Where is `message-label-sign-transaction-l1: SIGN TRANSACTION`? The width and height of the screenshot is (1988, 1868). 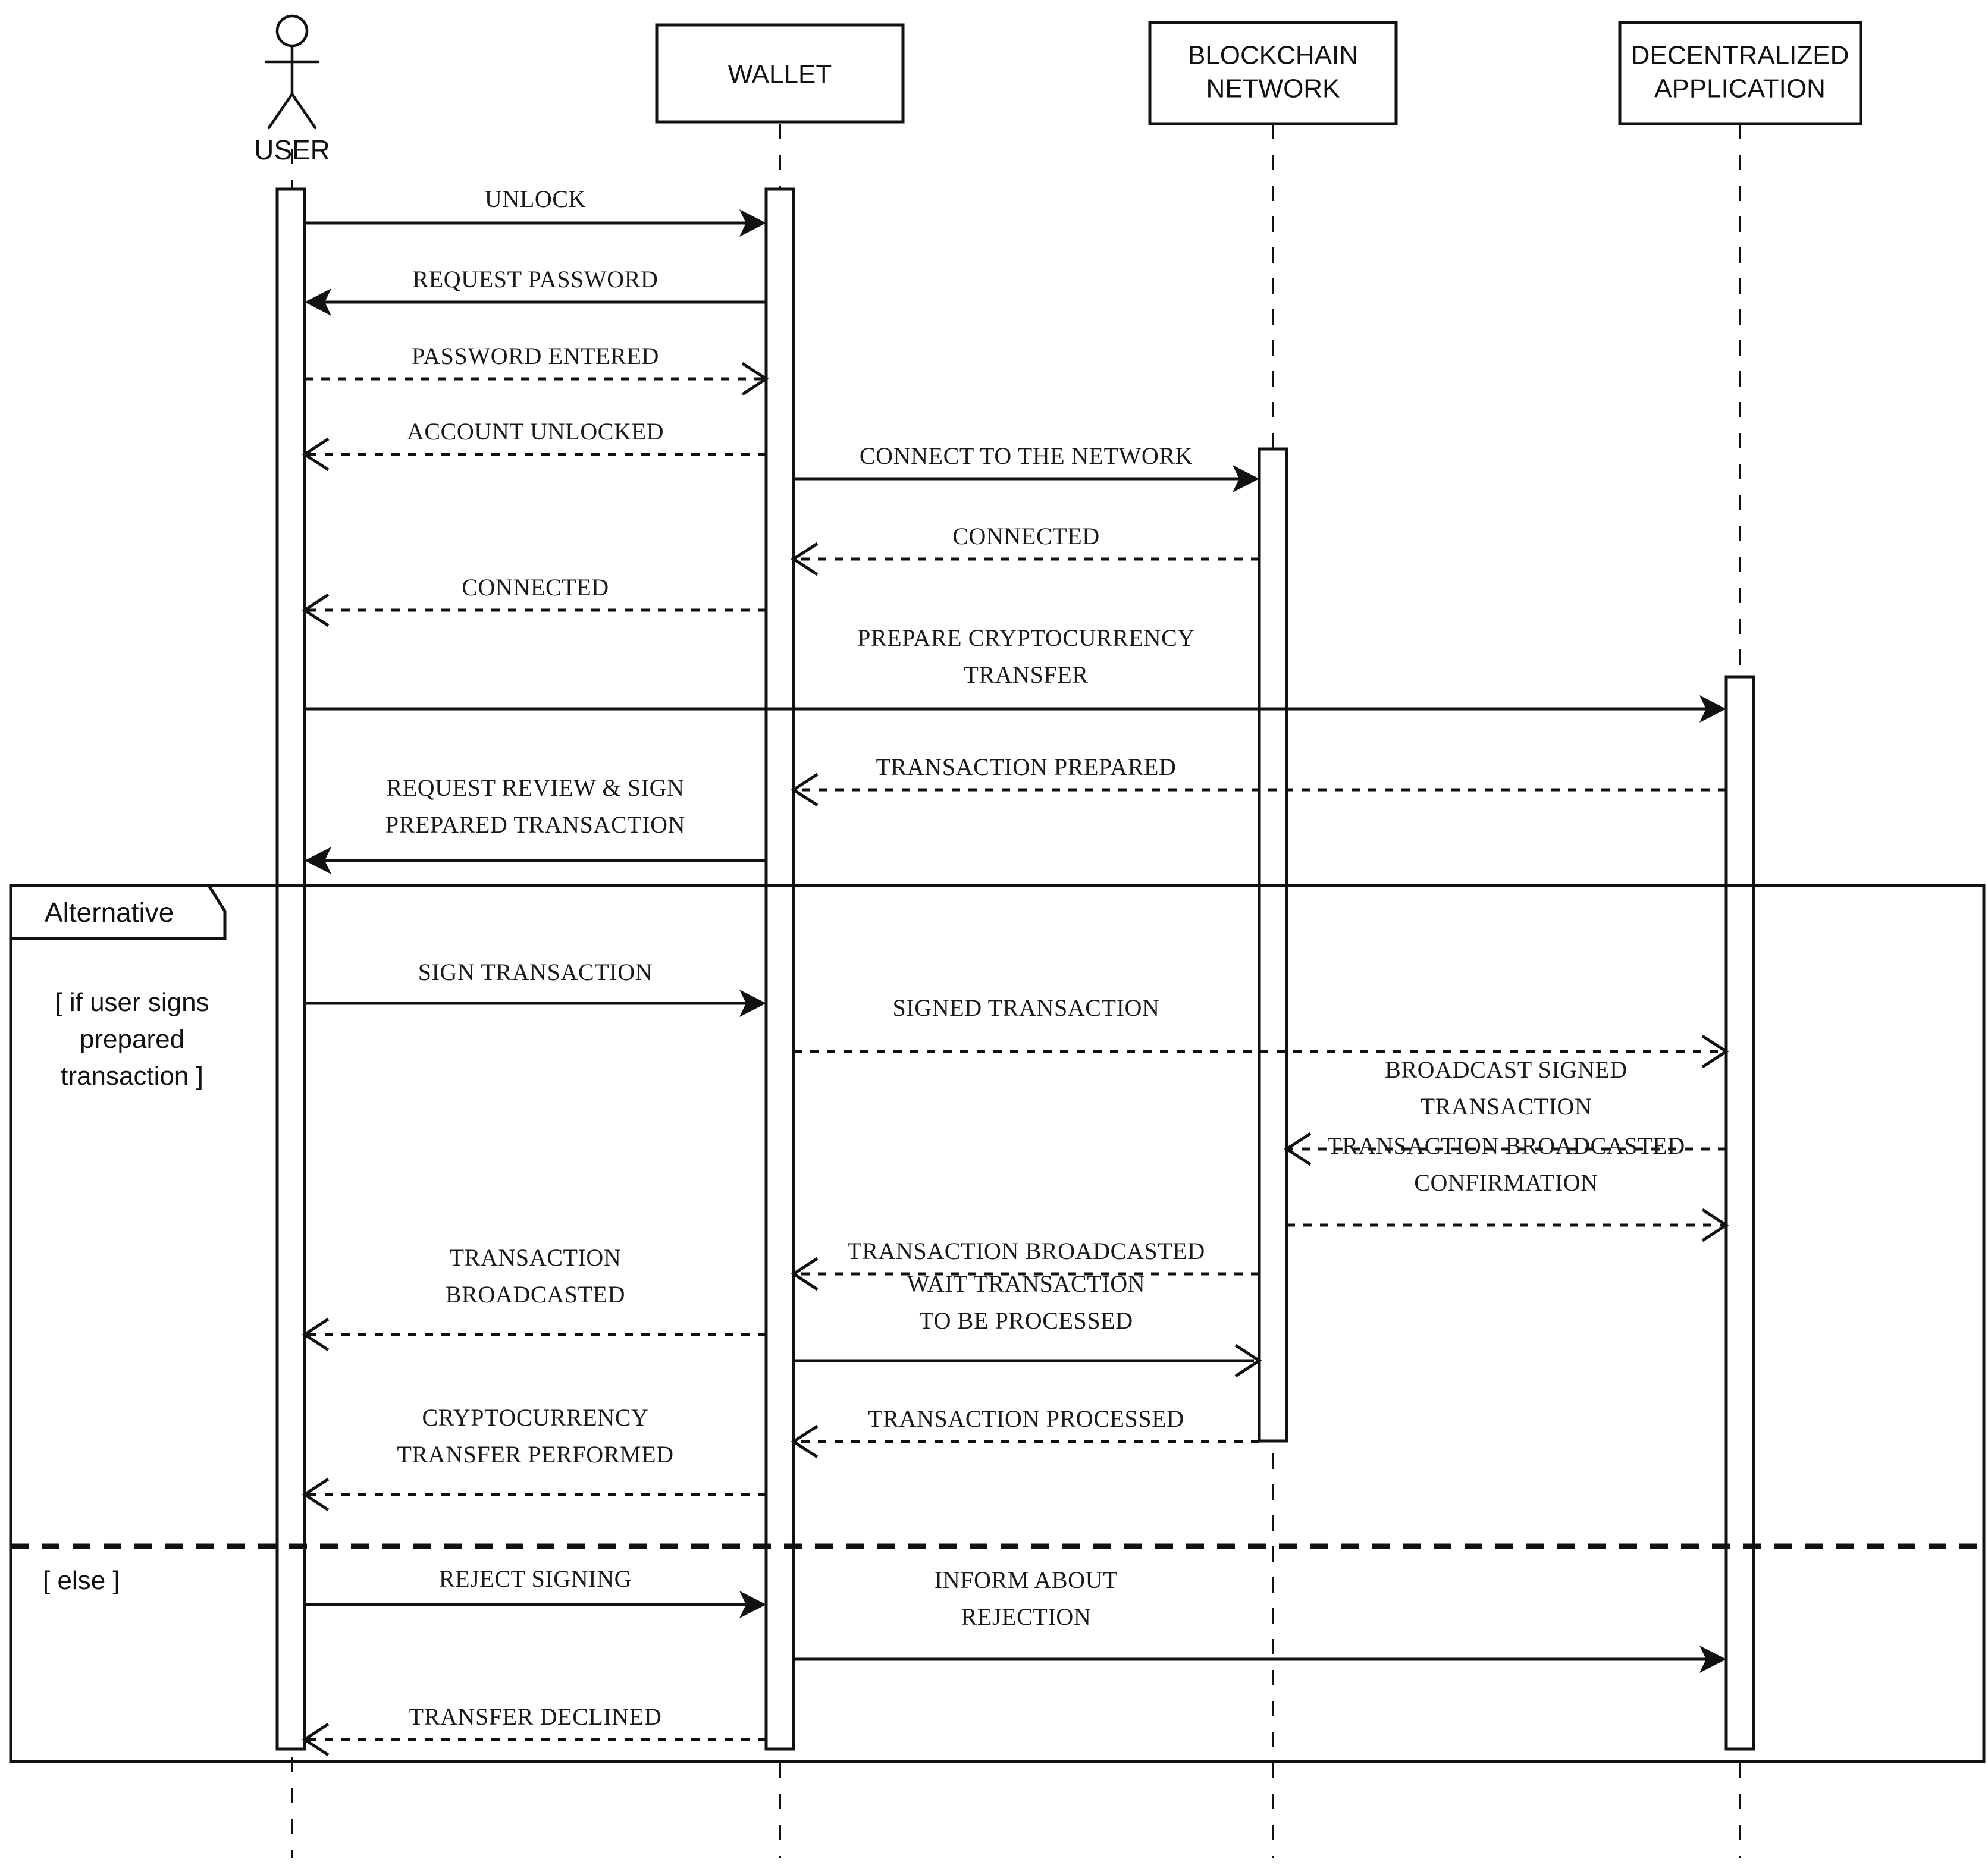 message-label-sign-transaction-l1: SIGN TRANSACTION is located at coordinates (535, 972).